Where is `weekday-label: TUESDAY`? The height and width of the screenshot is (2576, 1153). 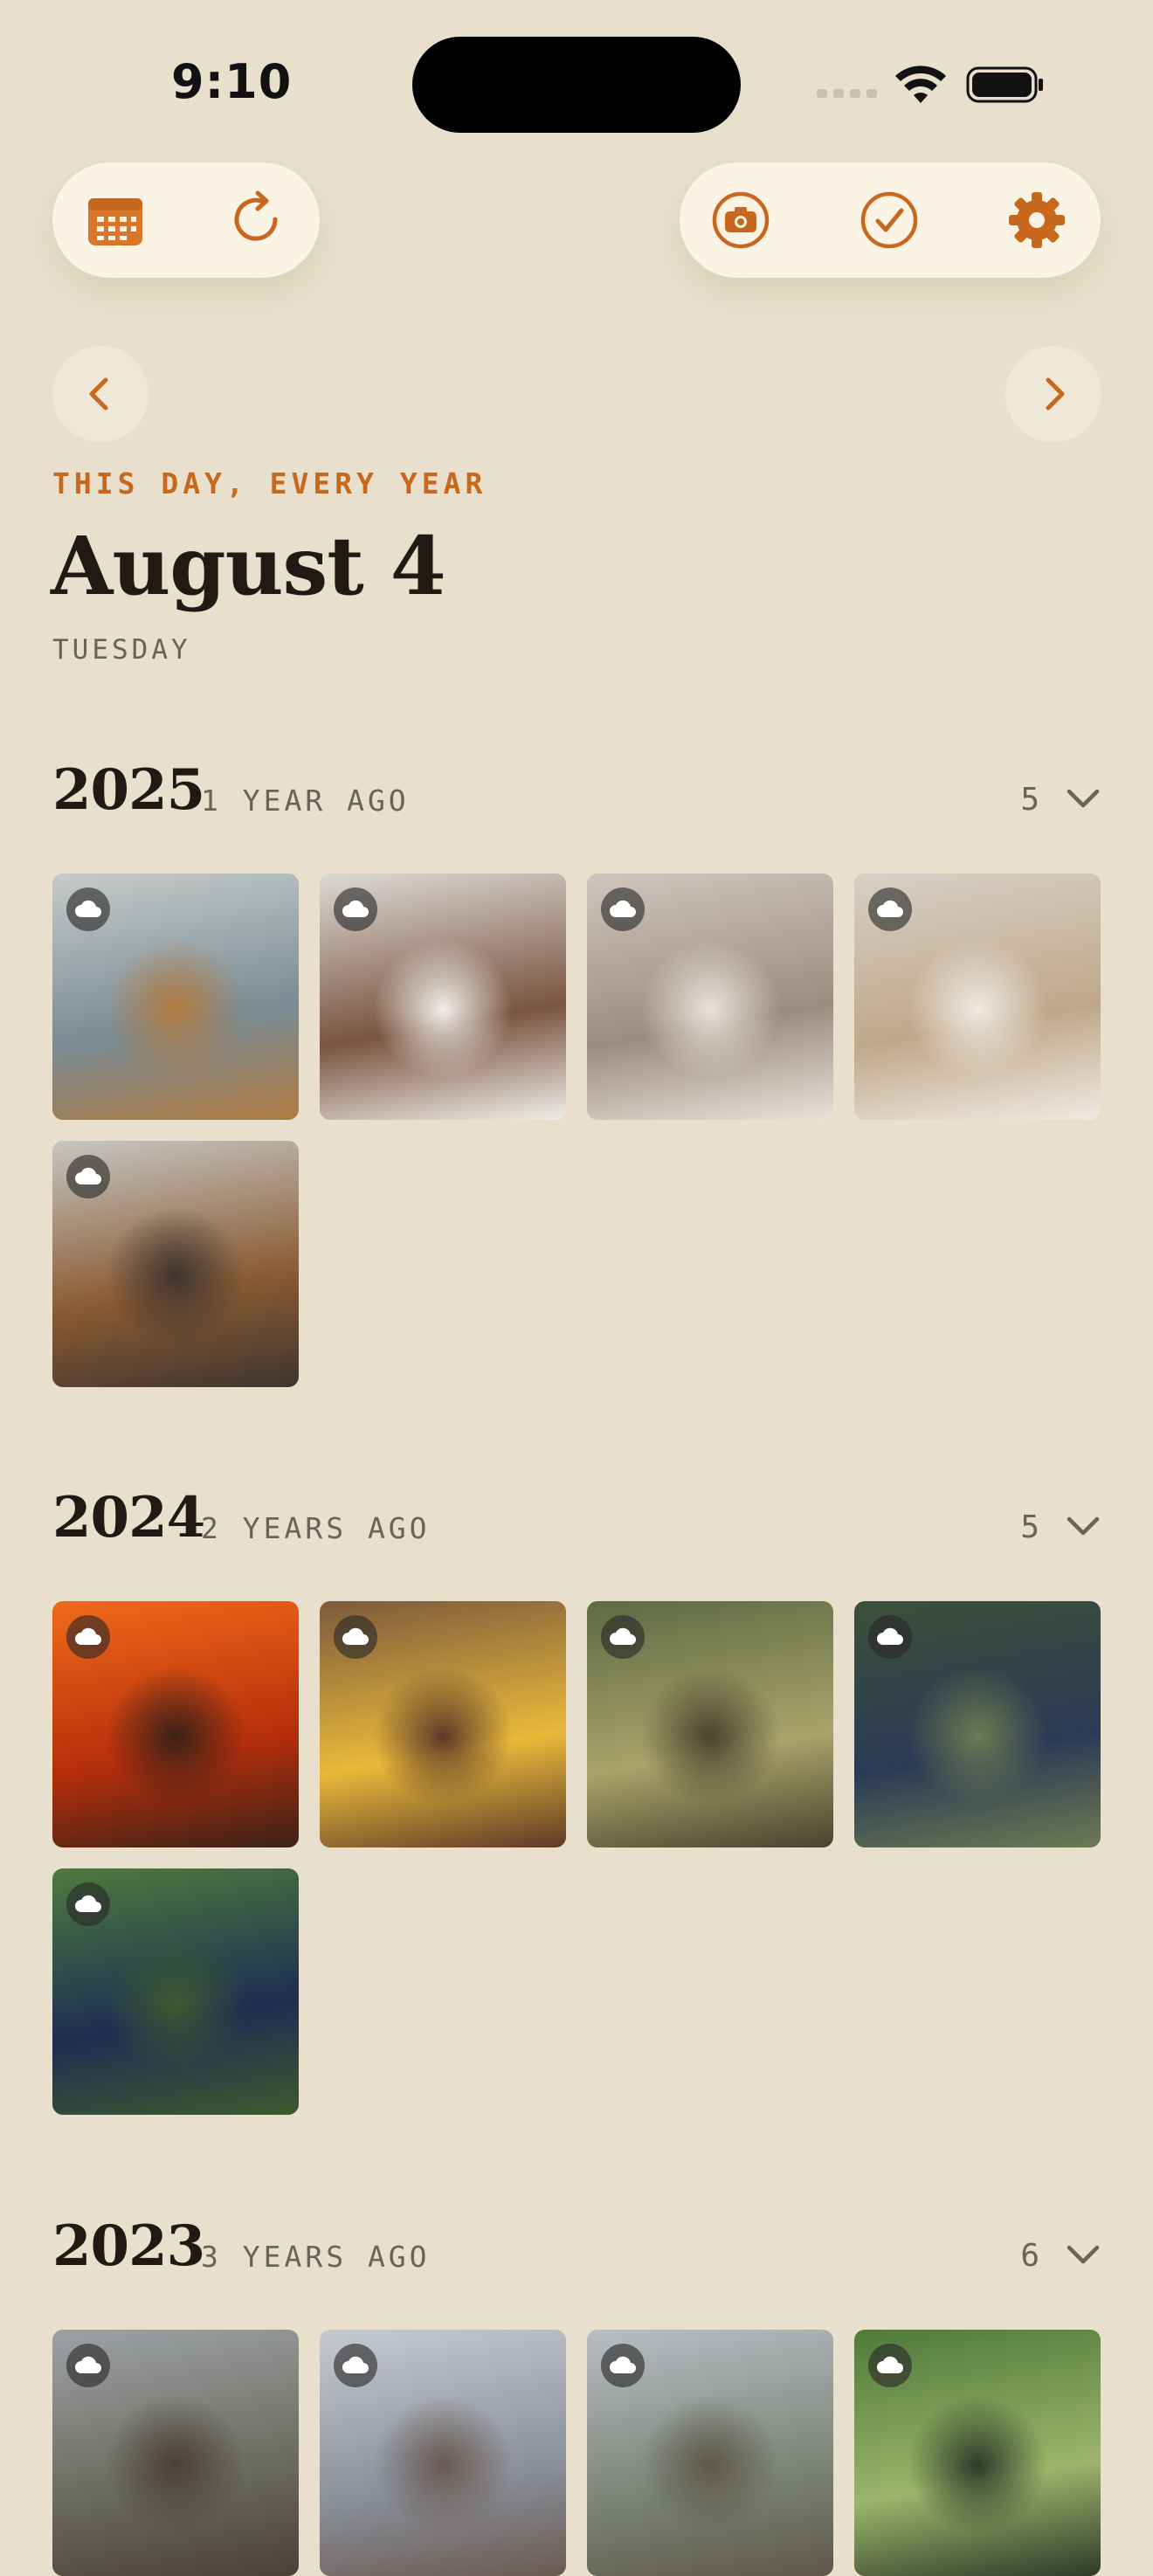 weekday-label: TUESDAY is located at coordinates (122, 650).